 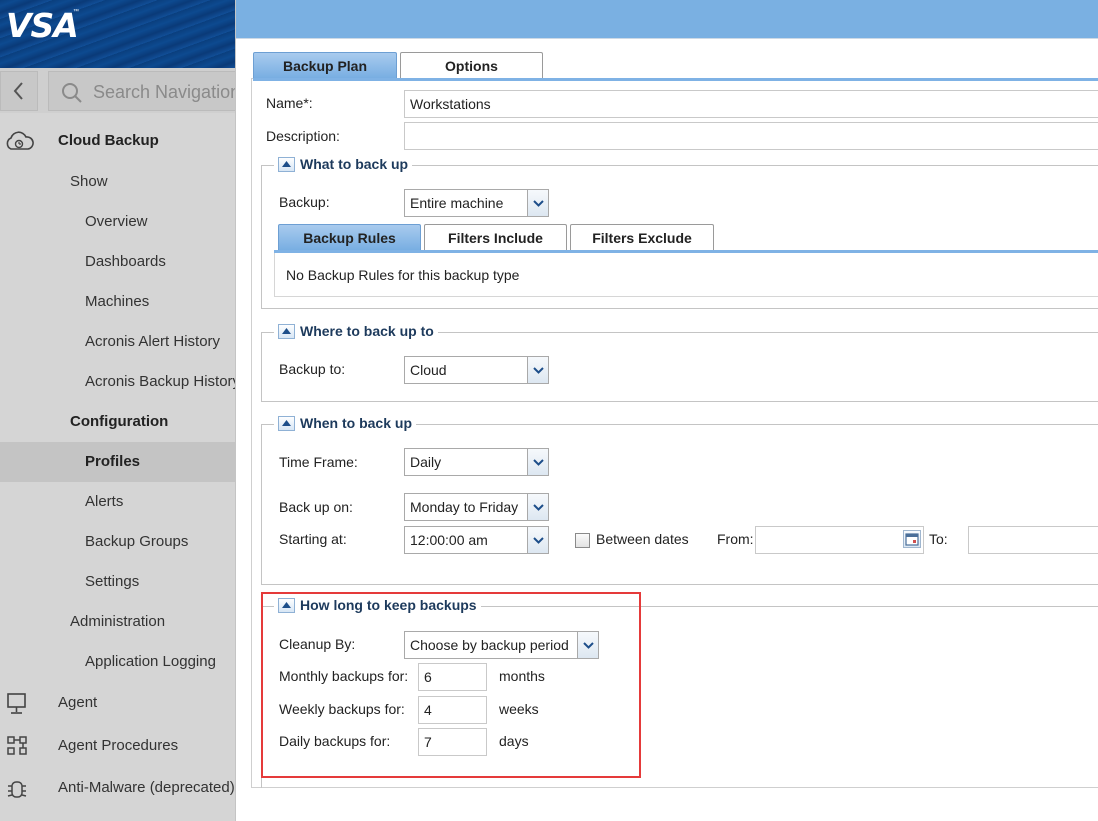 I want to click on backup-label: Backup:, so click(x=304, y=202).